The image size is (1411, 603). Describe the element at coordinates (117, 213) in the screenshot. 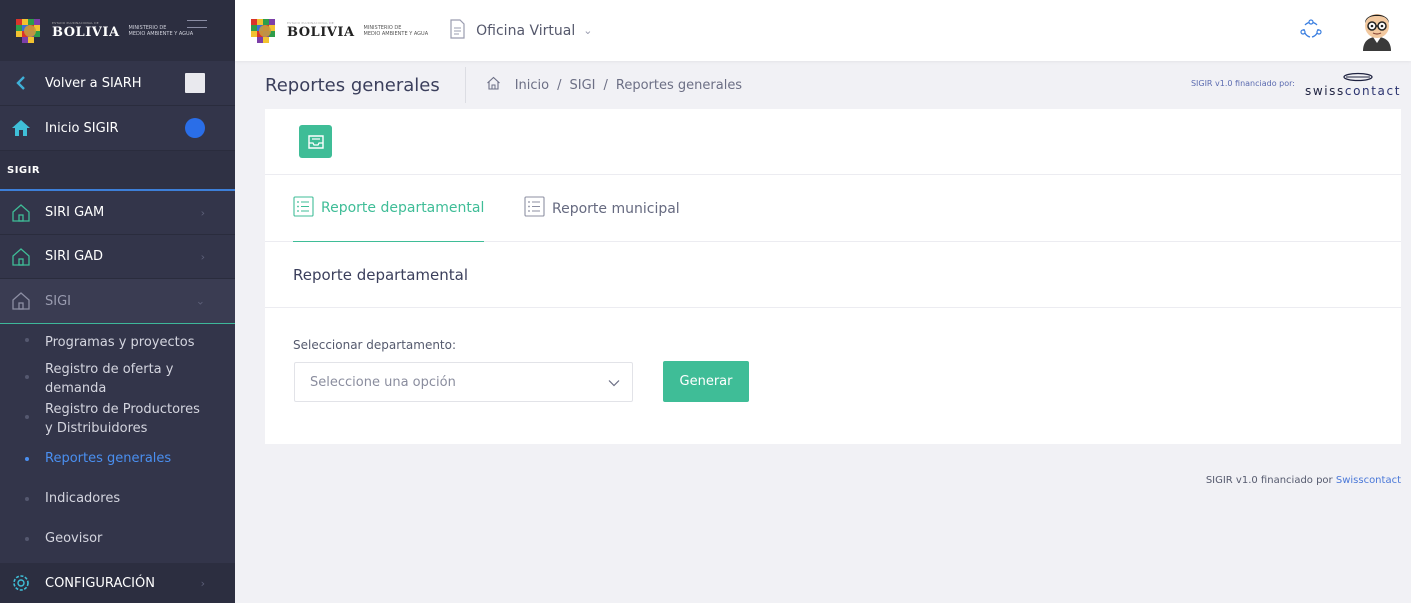

I see `sidebar-item-siri-gam: SIRI GAM ›` at that location.